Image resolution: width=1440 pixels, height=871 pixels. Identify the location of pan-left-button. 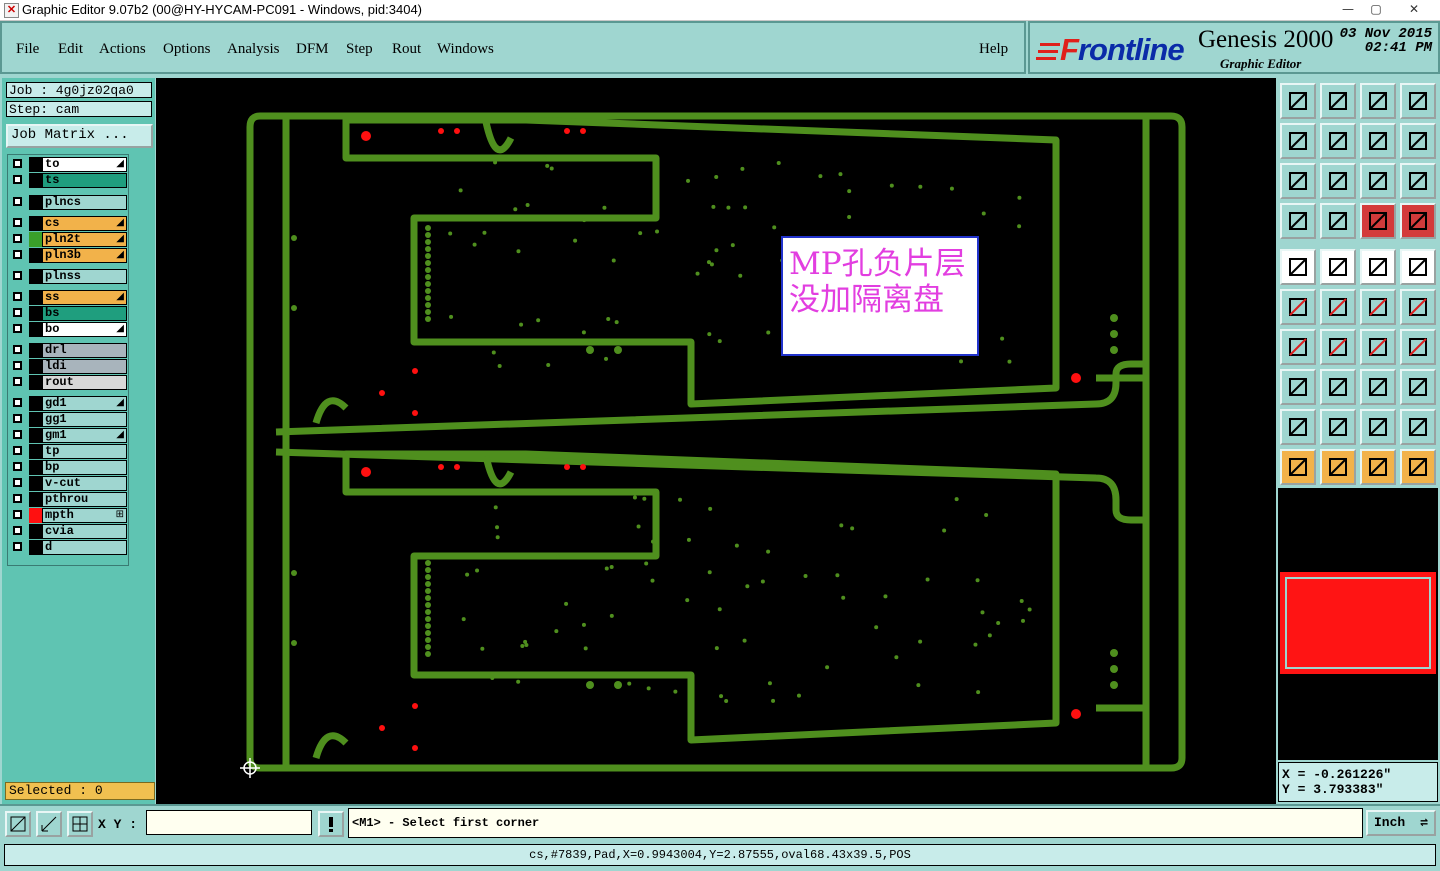
(1298, 141).